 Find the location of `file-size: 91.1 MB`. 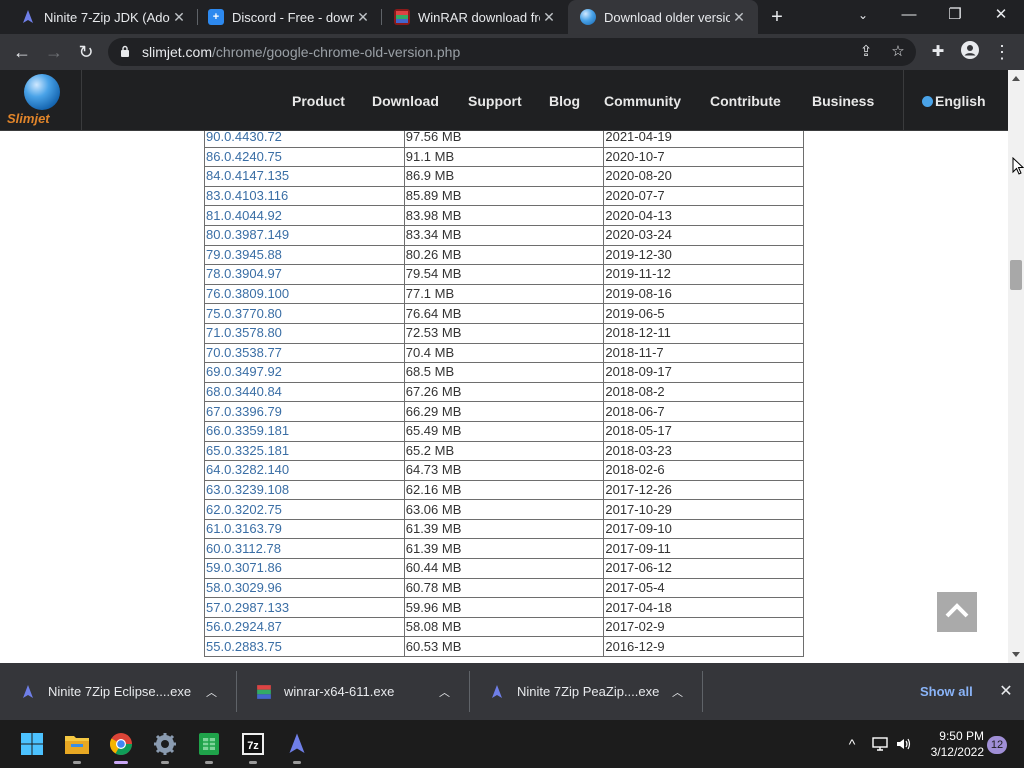

file-size: 91.1 MB is located at coordinates (504, 157).